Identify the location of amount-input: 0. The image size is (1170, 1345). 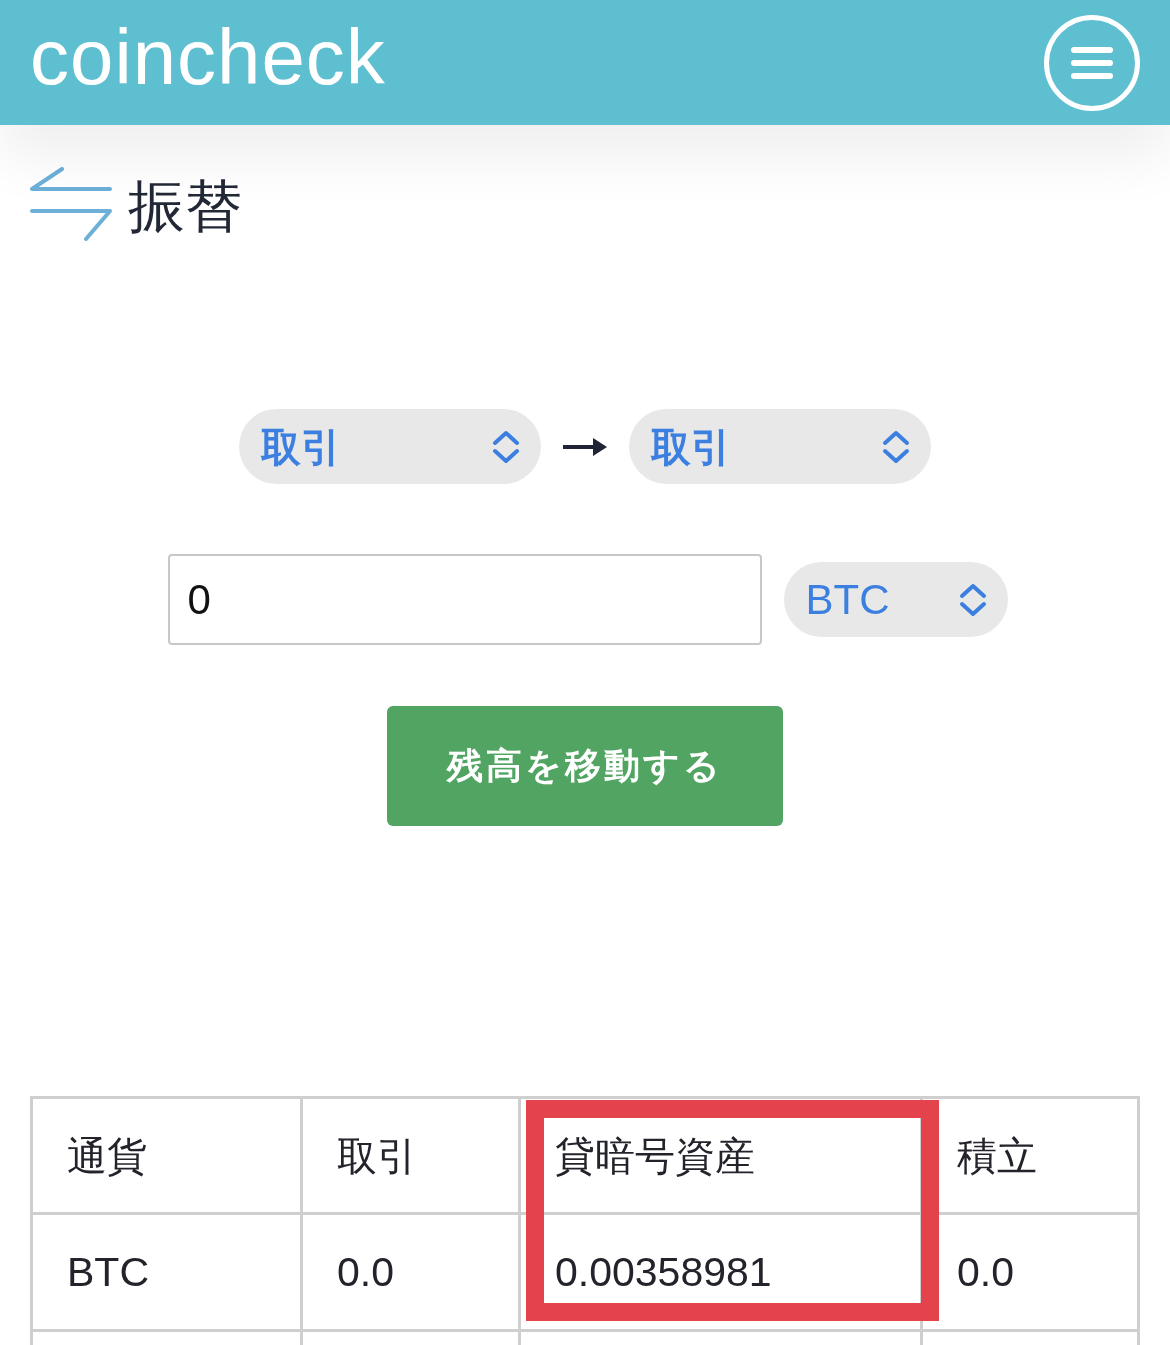
(464, 599).